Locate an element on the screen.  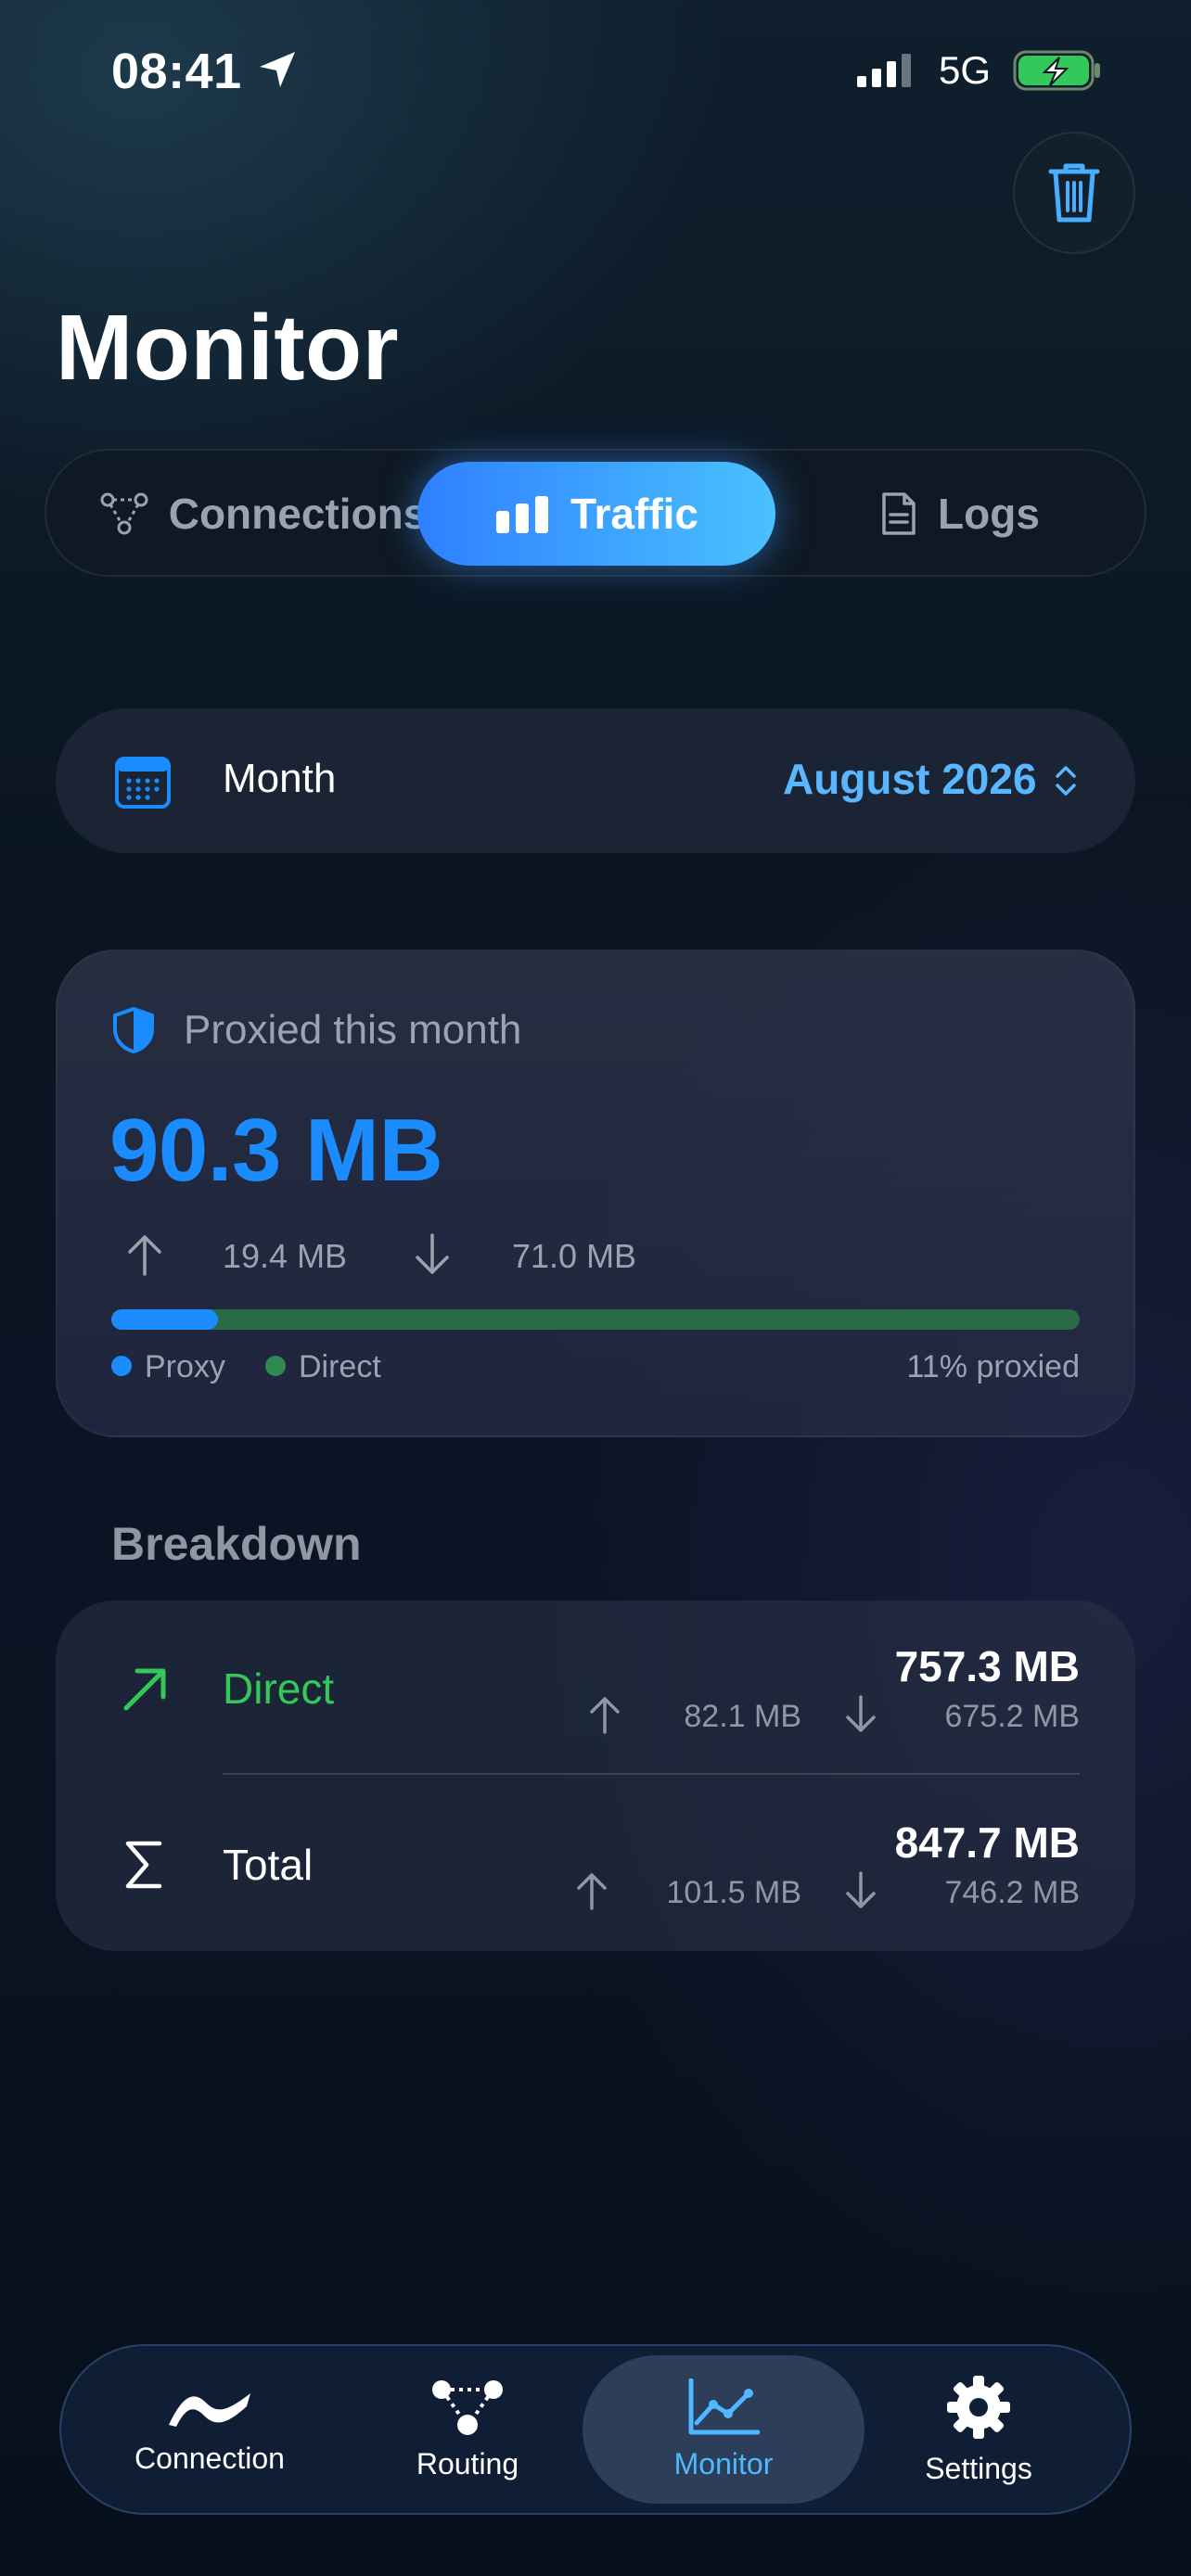
tabbar-routing: Routing is located at coordinates (467, 2430).